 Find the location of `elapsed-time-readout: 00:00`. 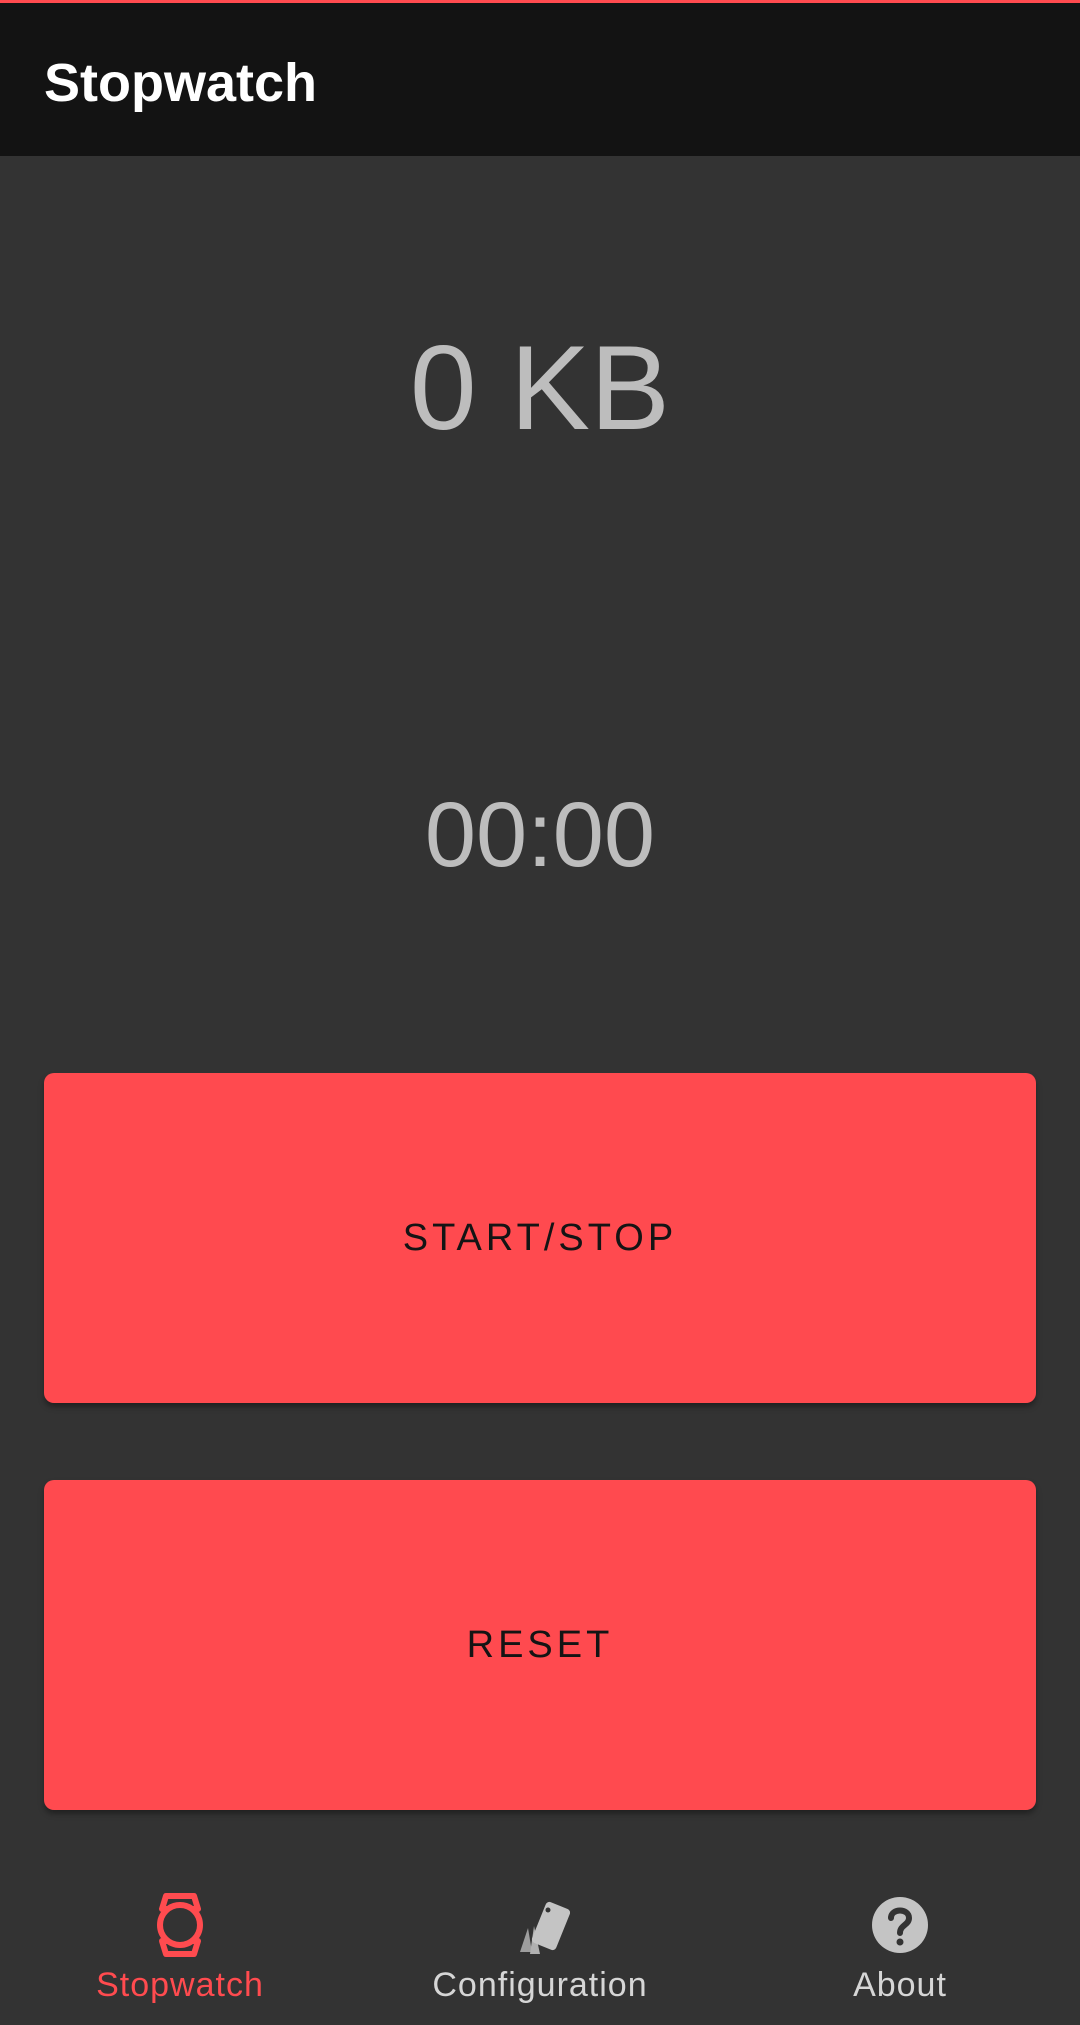

elapsed-time-readout: 00:00 is located at coordinates (540, 835).